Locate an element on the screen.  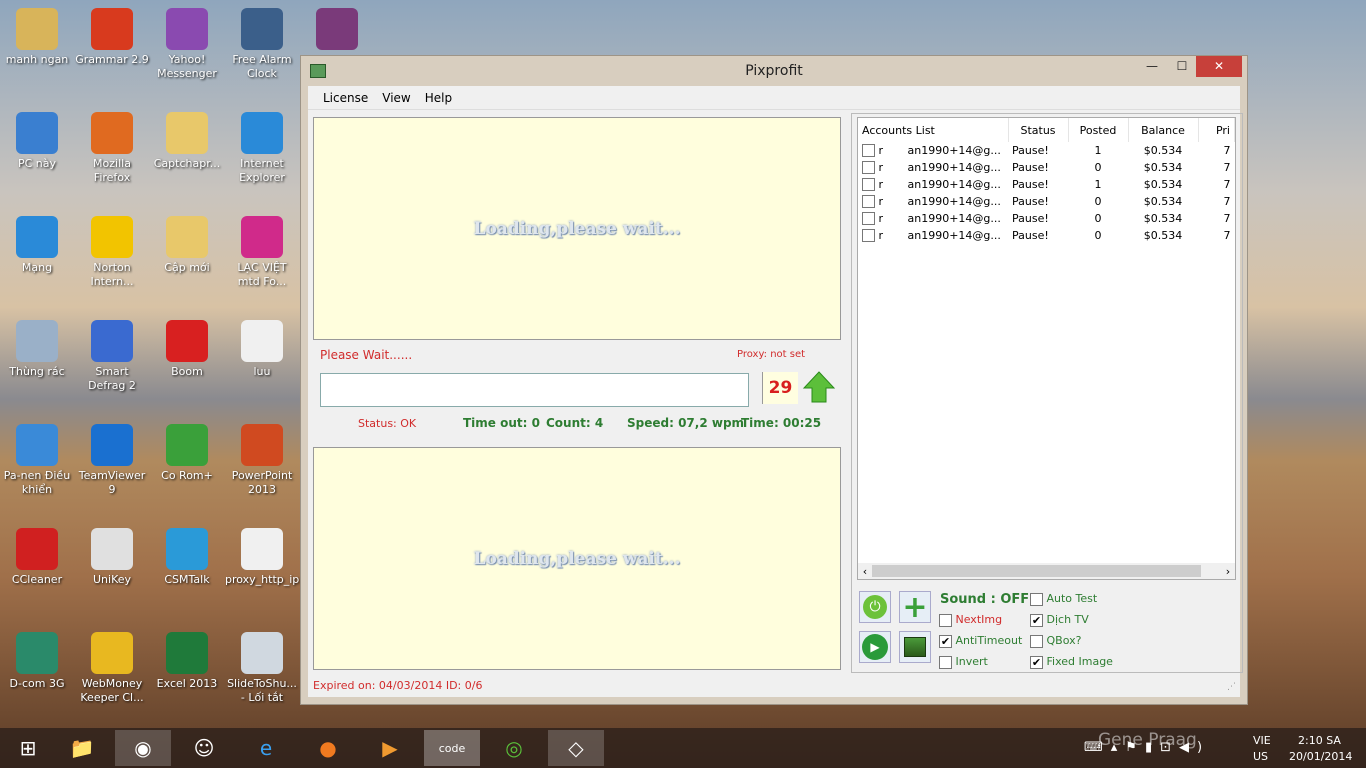
clock-time: 2:10 SA is located at coordinates (1319, 740).